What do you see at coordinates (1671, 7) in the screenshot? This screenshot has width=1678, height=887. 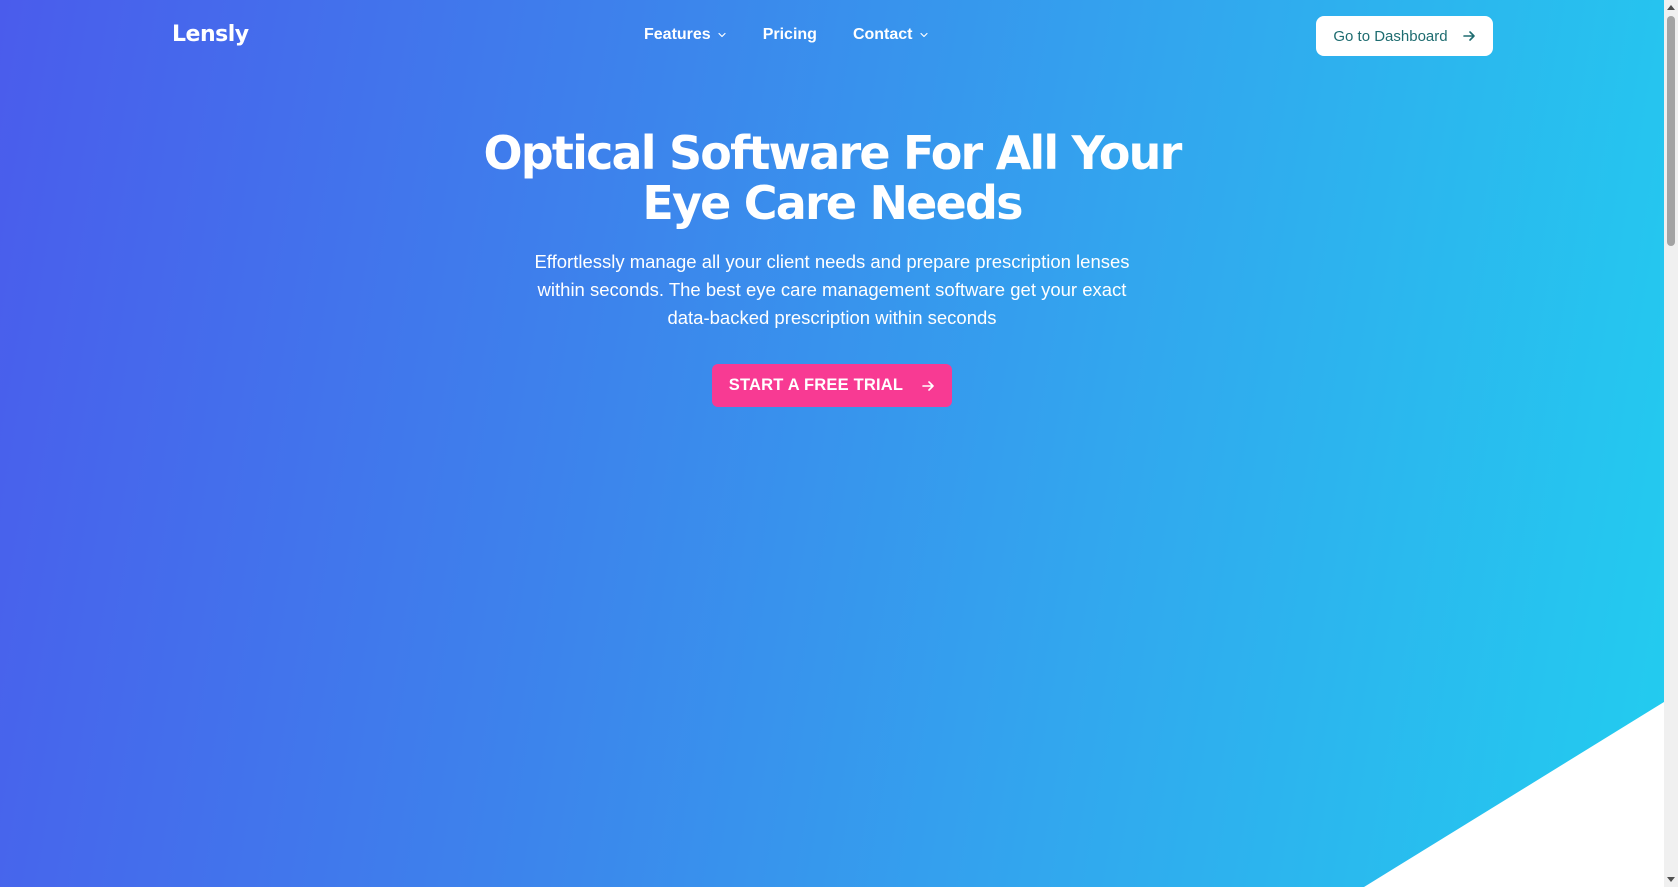 I see `scroll-up-arrow-icon` at bounding box center [1671, 7].